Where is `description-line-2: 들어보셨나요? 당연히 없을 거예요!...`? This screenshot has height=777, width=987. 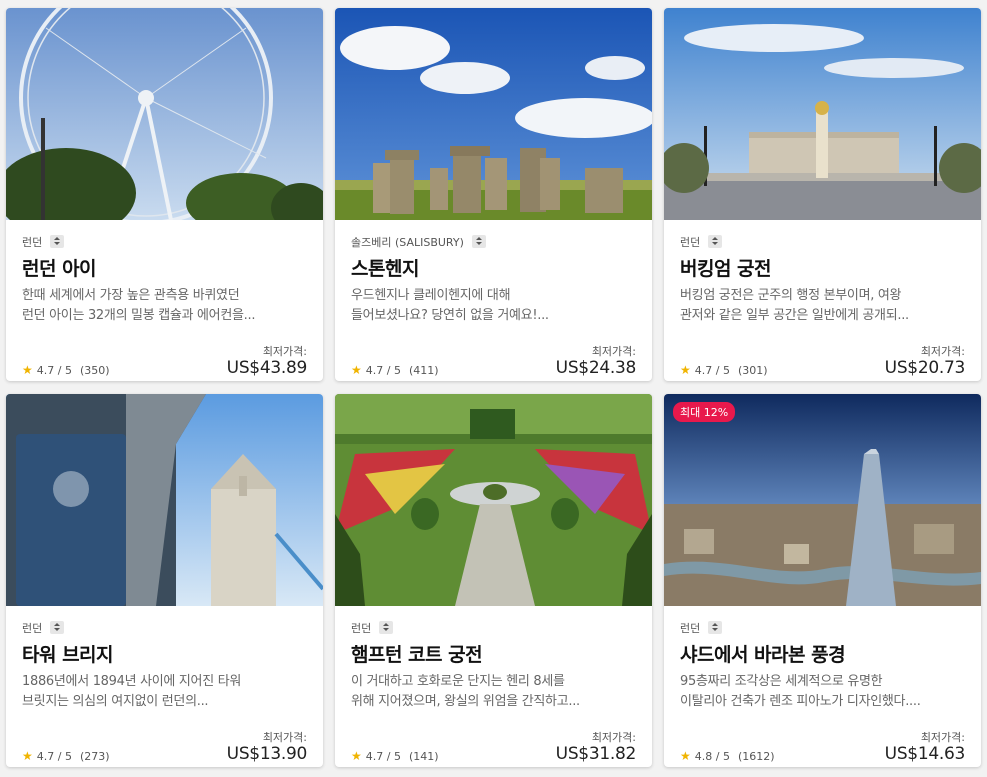
description-line-2: 들어보셨나요? 당연히 없을 거예요!... is located at coordinates (450, 315).